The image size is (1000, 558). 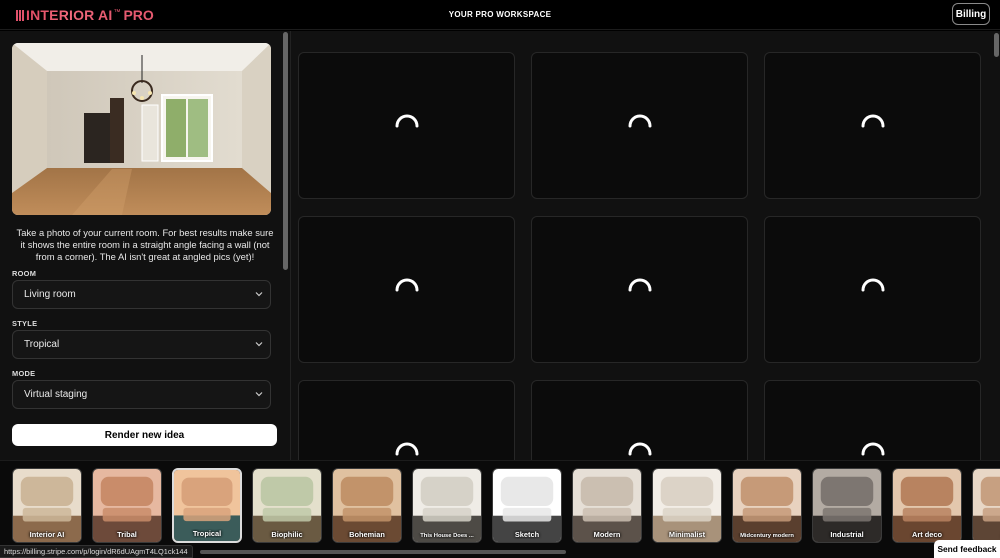 What do you see at coordinates (927, 505) in the screenshot?
I see `style-card: Art deco` at bounding box center [927, 505].